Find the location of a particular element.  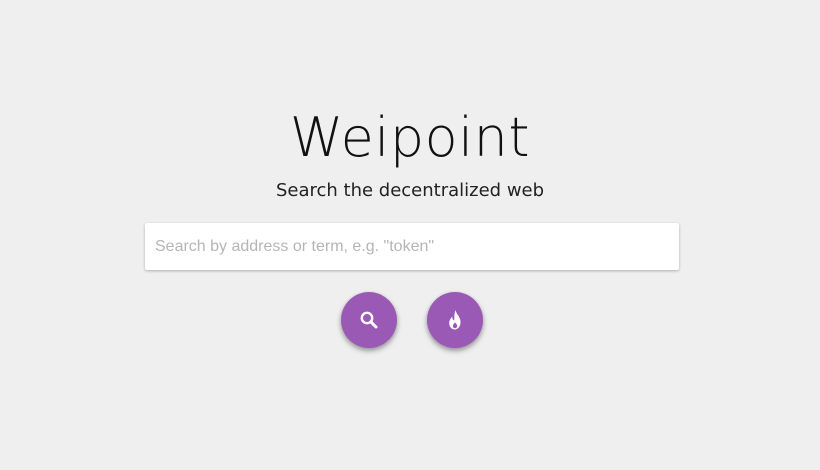

trending-button is located at coordinates (455, 320).